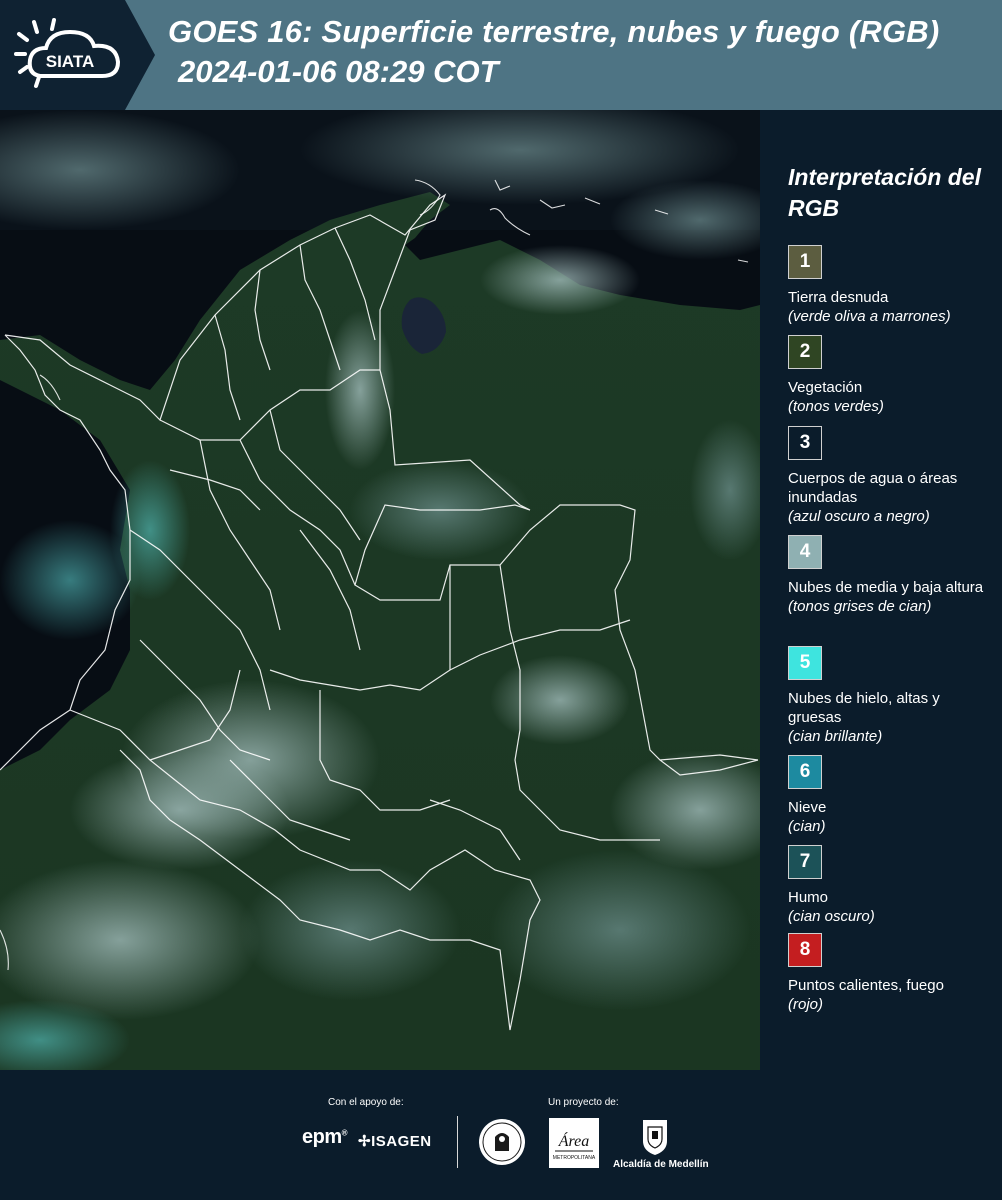 This screenshot has width=1002, height=1200. I want to click on legend-sublabel: (verde oliva a marrones), so click(869, 316).